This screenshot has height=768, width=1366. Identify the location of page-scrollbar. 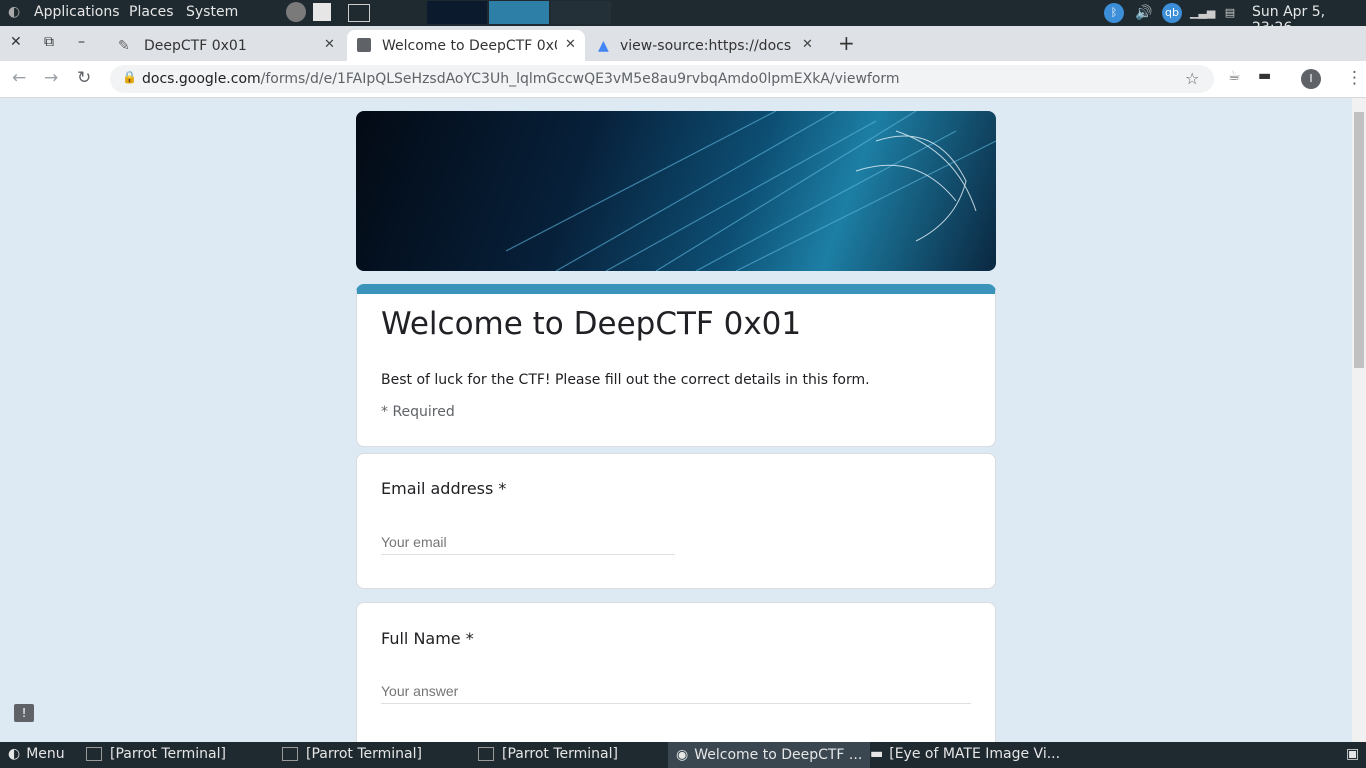
(1359, 420).